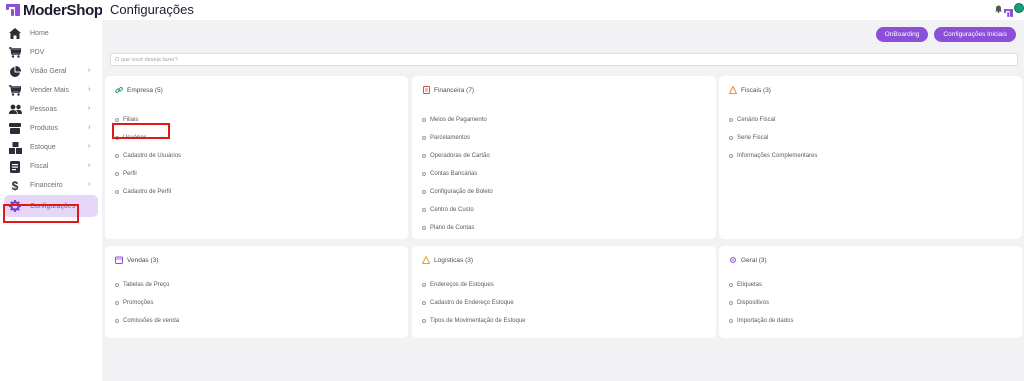  I want to click on card-title: Vendas (3), so click(136, 260).